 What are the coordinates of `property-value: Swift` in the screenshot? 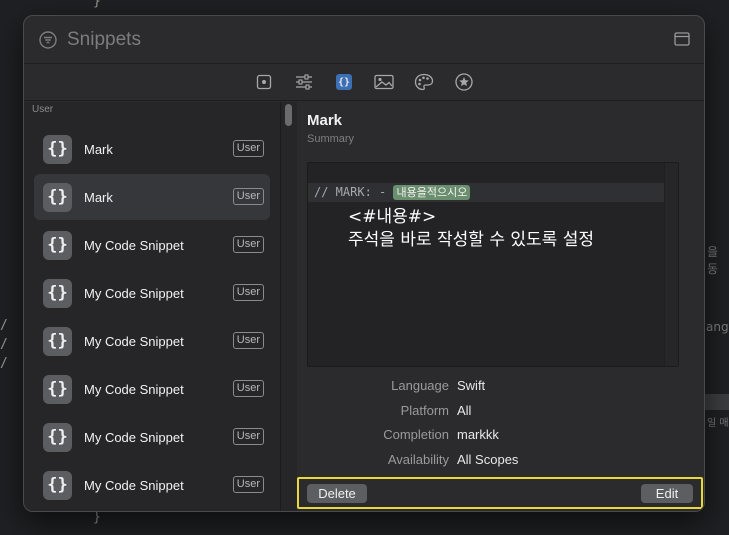 It's located at (471, 385).